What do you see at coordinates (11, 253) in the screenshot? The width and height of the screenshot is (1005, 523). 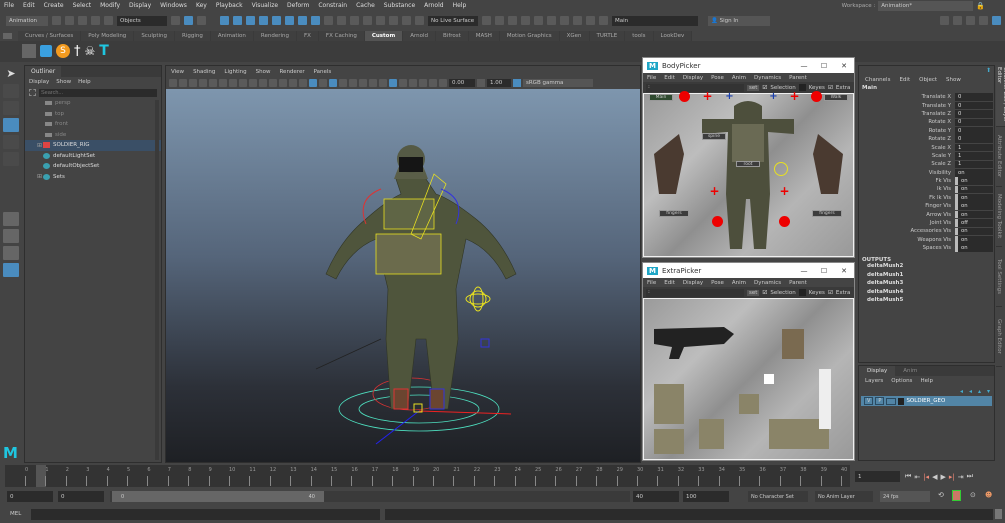 I see `persp-outliner-layout-icon` at bounding box center [11, 253].